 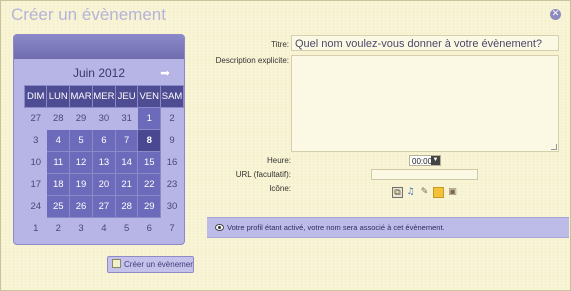 What do you see at coordinates (58, 96) in the screenshot?
I see `weekday-header: LUN` at bounding box center [58, 96].